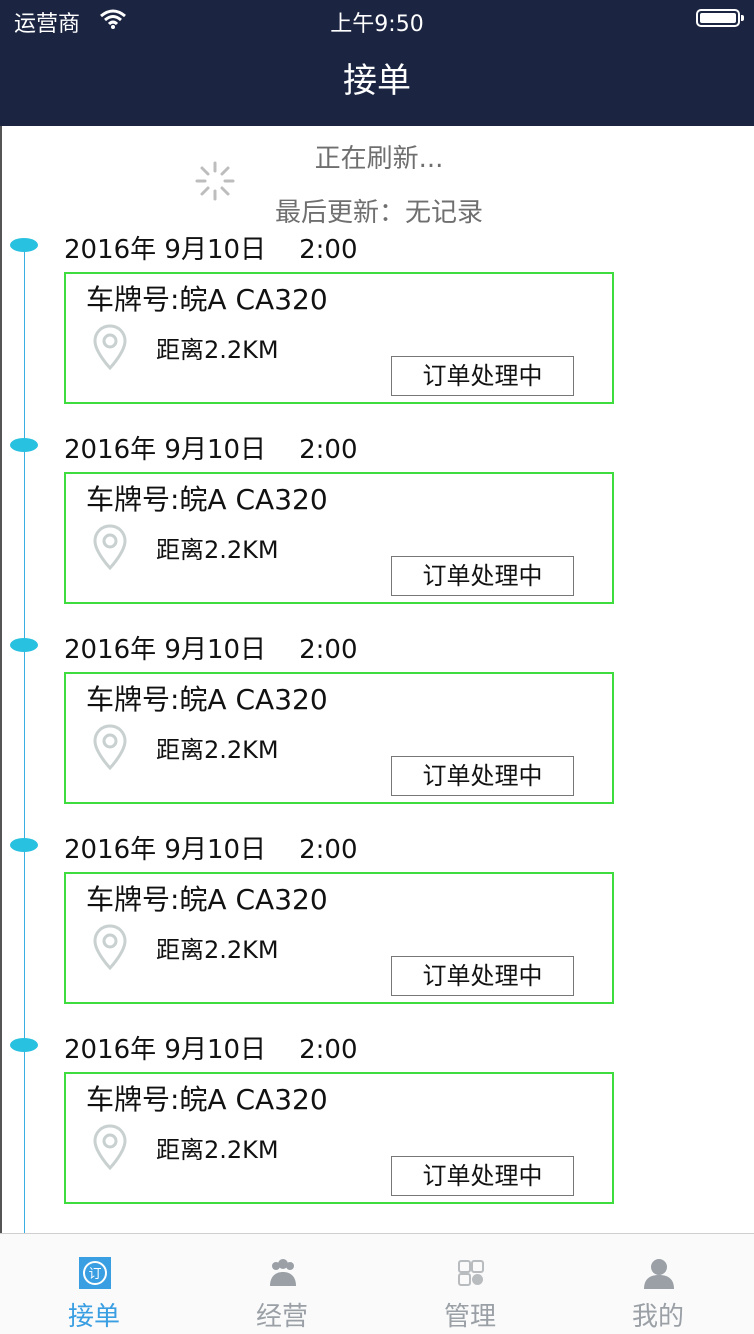  Describe the element at coordinates (93, 1317) in the screenshot. I see `tab-label: 接单` at that location.